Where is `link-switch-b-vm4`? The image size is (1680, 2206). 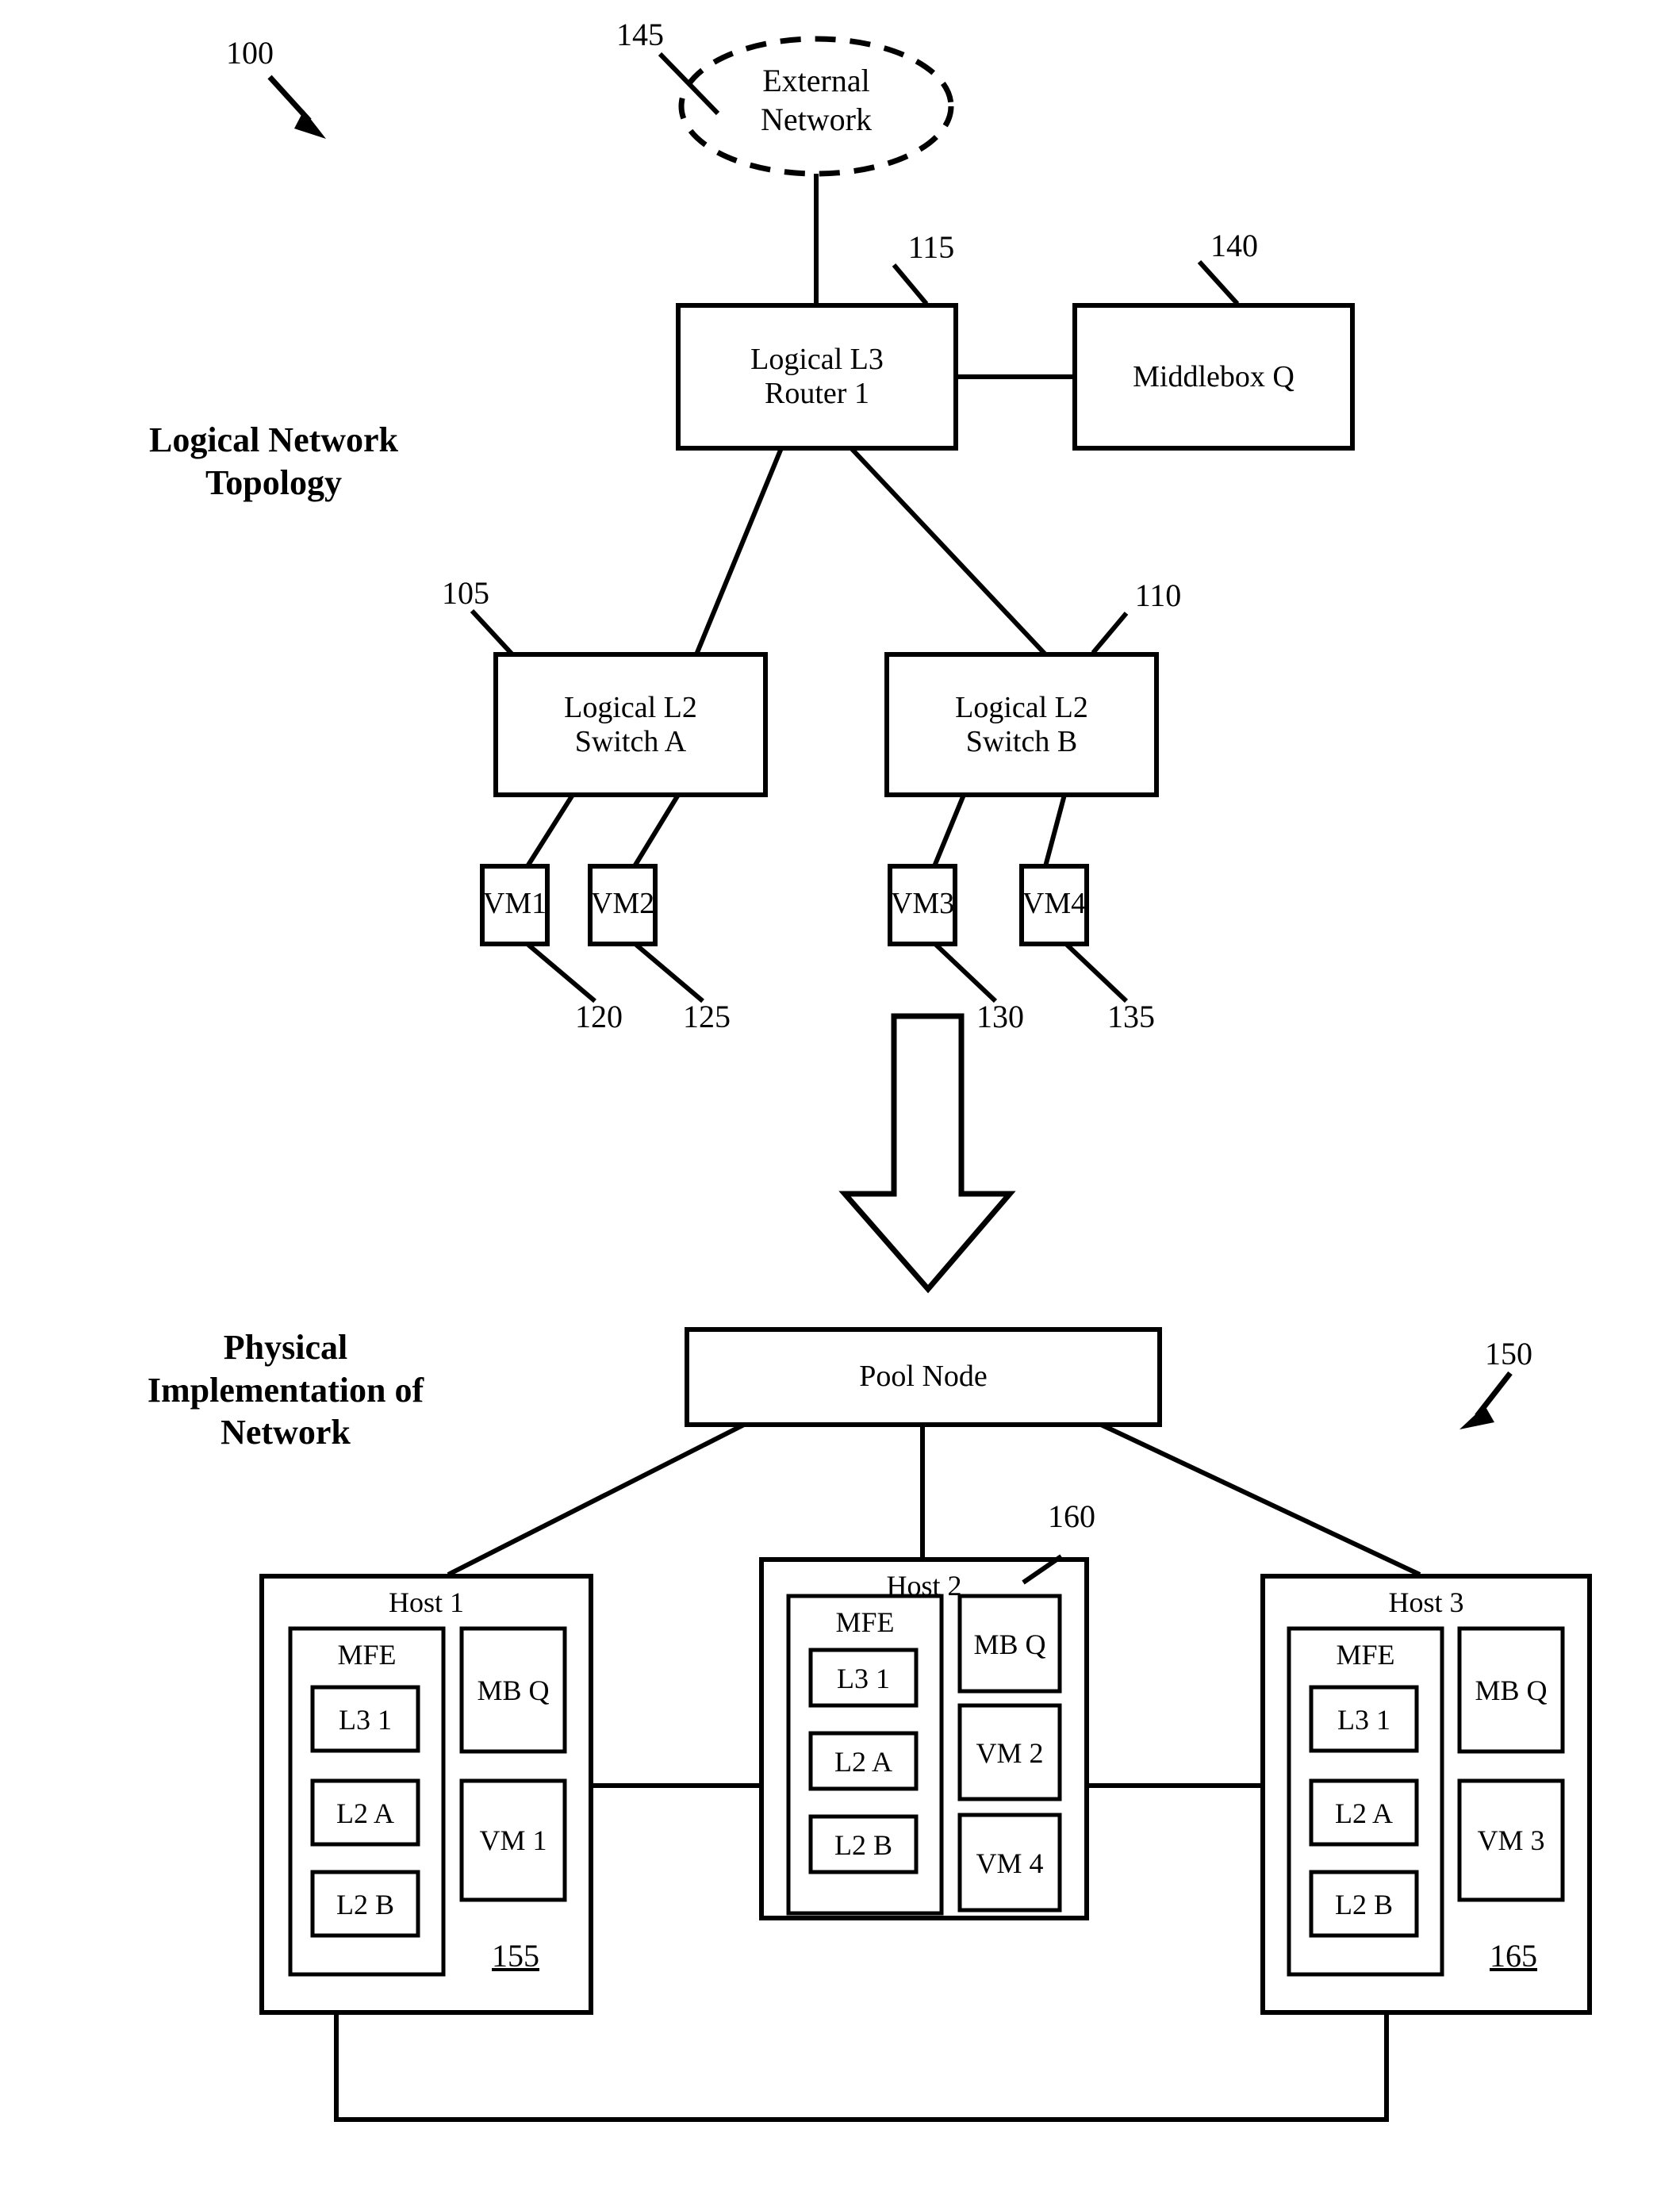 link-switch-b-vm4 is located at coordinates (1055, 831).